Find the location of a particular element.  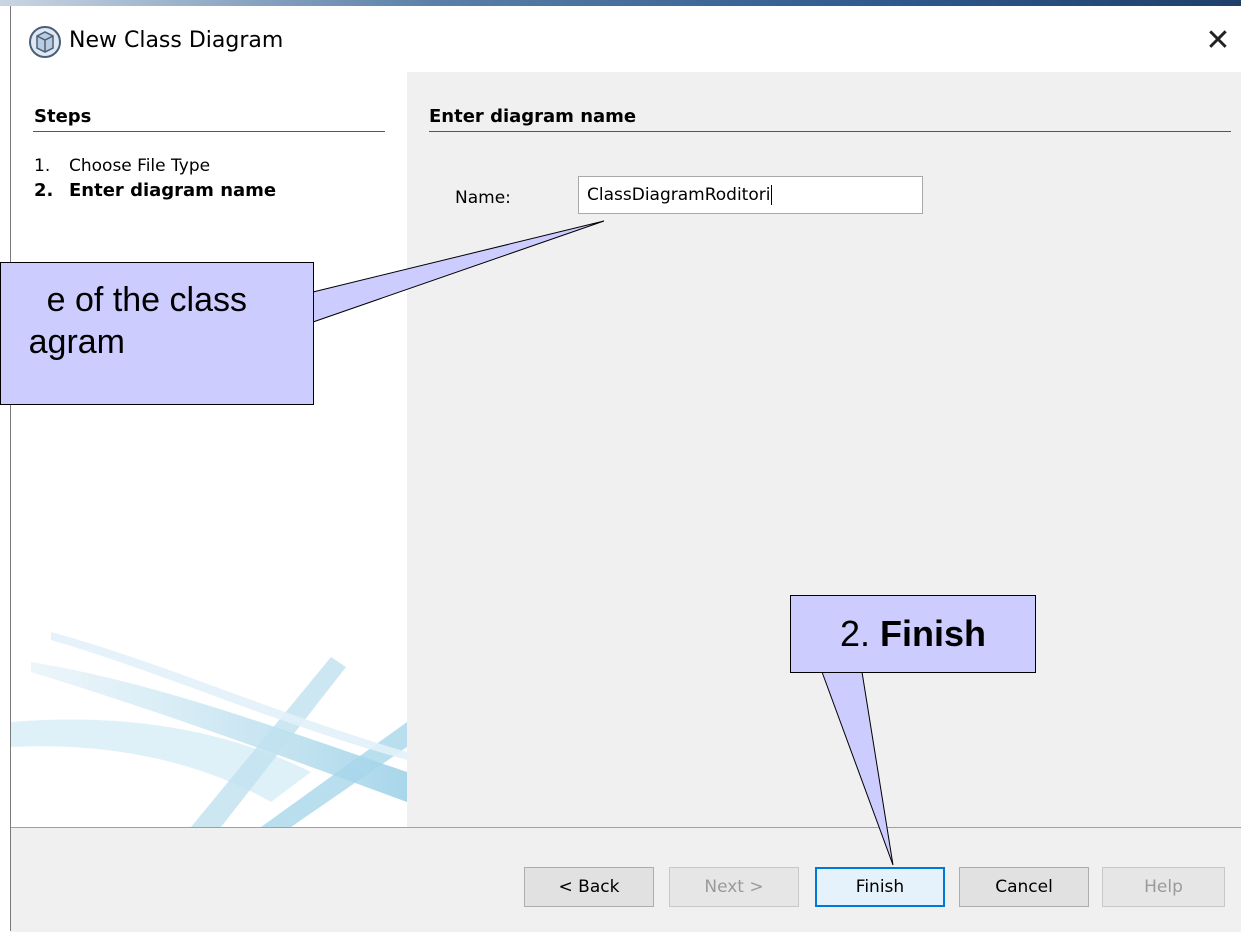

finish-callout: 2. Finish is located at coordinates (913, 634).